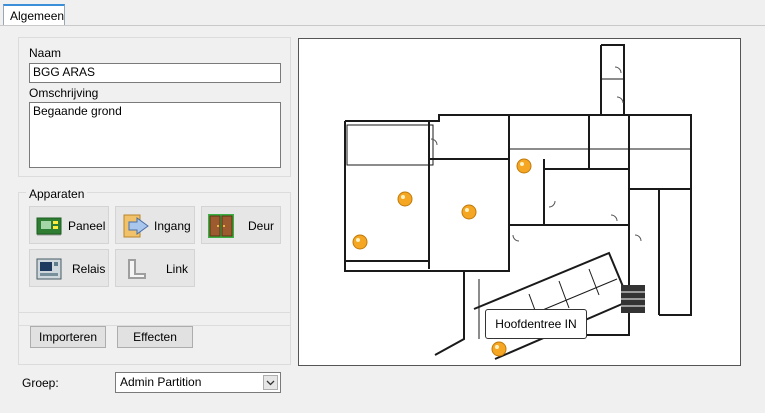 This screenshot has height=413, width=765. What do you see at coordinates (155, 268) in the screenshot?
I see `link-tool: Link` at bounding box center [155, 268].